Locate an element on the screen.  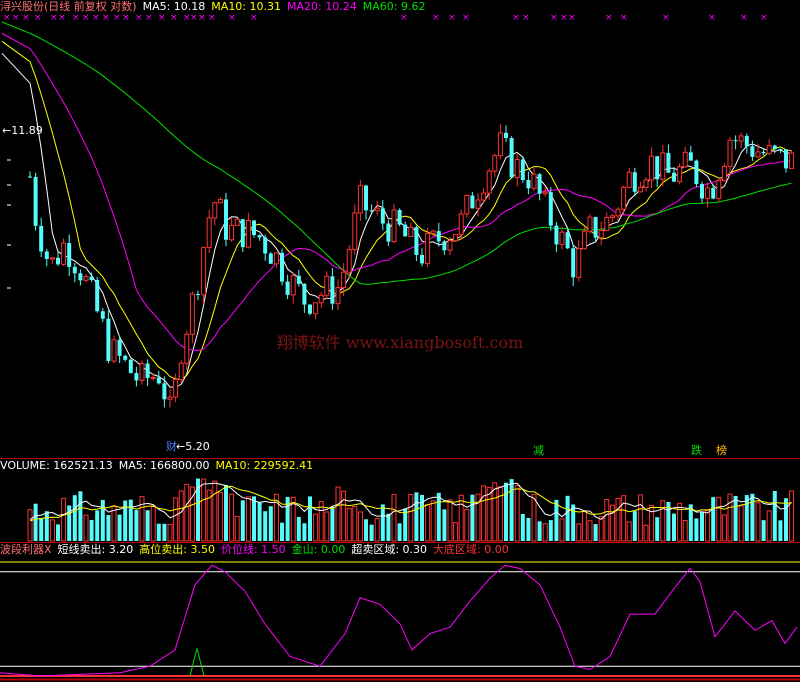
volume-ma5-value: MA5: 166800.00 is located at coordinates (164, 465).